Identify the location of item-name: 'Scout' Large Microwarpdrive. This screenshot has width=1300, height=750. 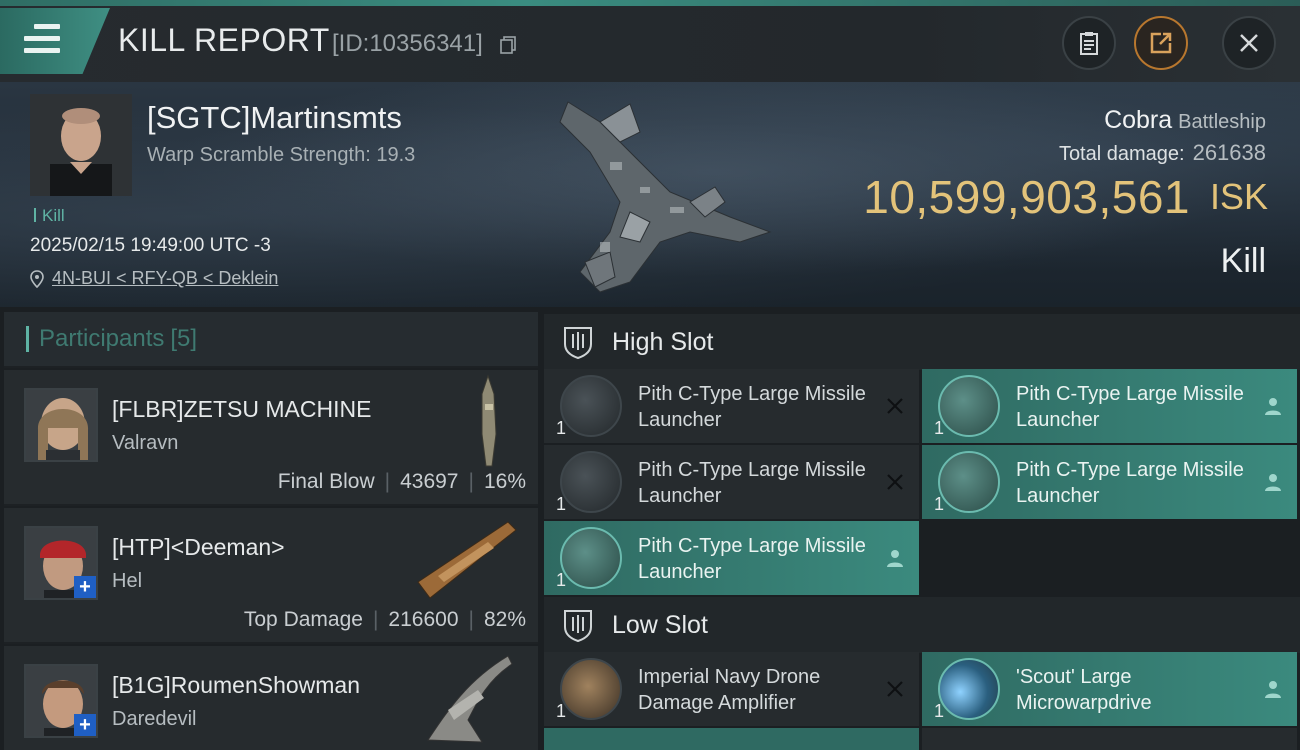
(1084, 690).